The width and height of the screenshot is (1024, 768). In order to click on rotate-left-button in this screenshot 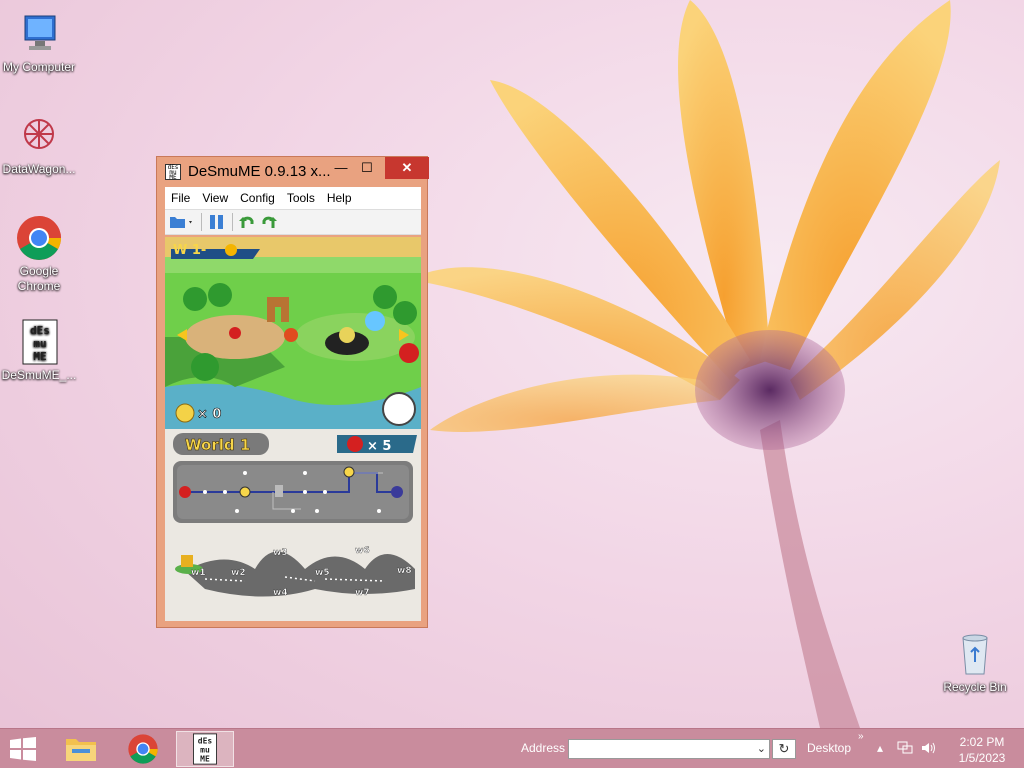, I will do `click(247, 222)`.